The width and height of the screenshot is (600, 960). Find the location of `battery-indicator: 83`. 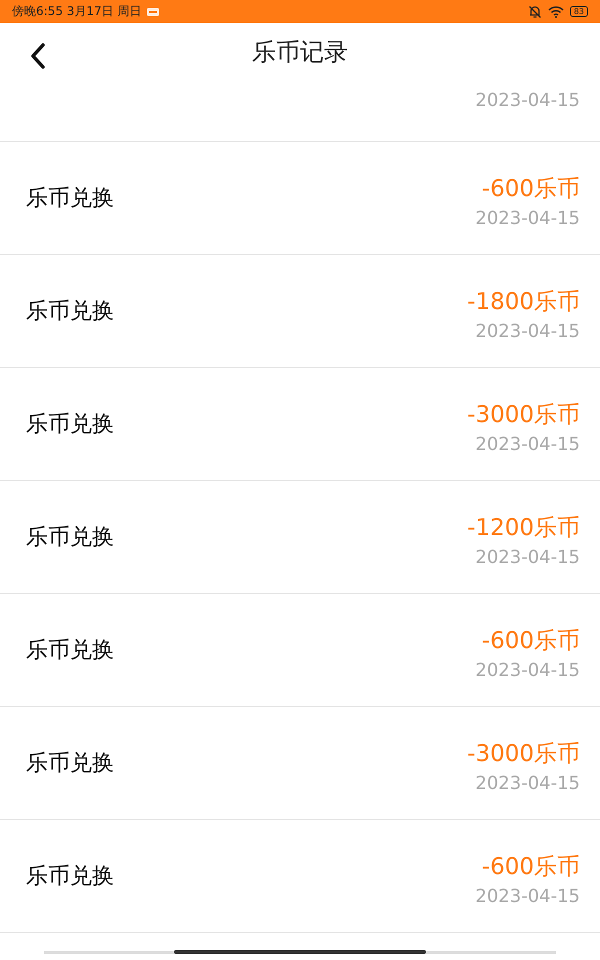

battery-indicator: 83 is located at coordinates (579, 11).